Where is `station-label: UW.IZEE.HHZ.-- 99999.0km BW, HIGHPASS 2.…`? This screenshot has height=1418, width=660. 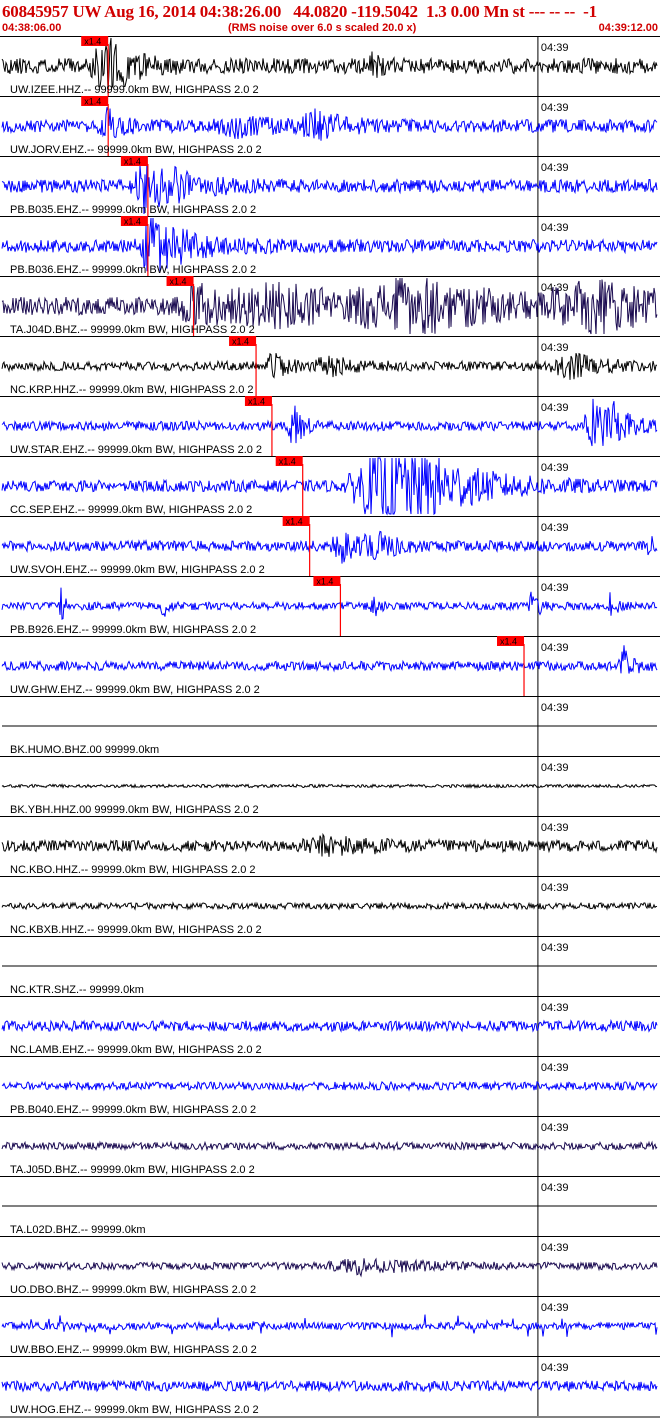
station-label: UW.IZEE.HHZ.-- 99999.0km BW, HIGHPASS 2.… is located at coordinates (134, 90).